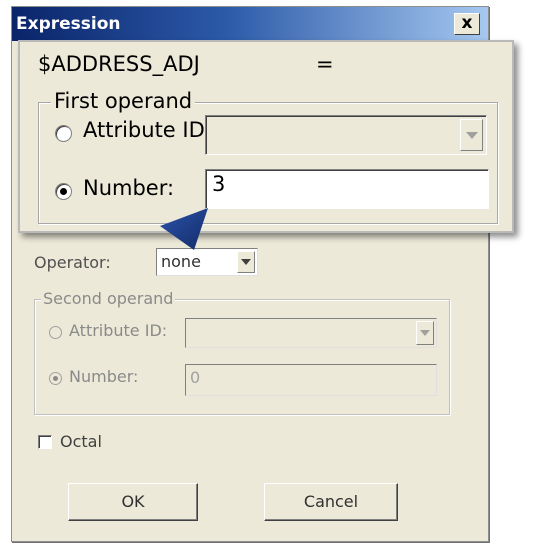 The image size is (540, 546). What do you see at coordinates (219, 184) in the screenshot?
I see `first-number-value: 3` at bounding box center [219, 184].